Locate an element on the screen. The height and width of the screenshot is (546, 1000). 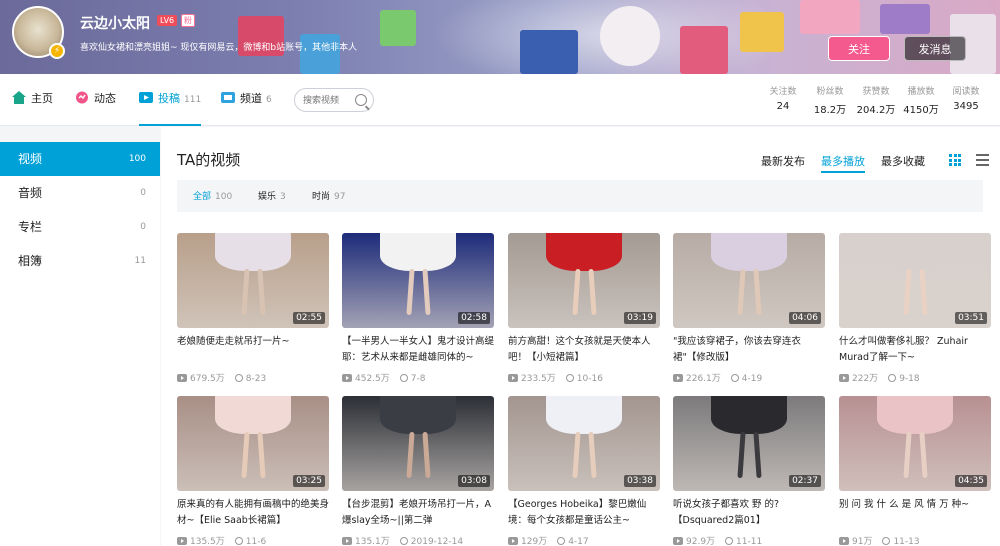
sidebar-item-label: 音频 is located at coordinates (30, 193).